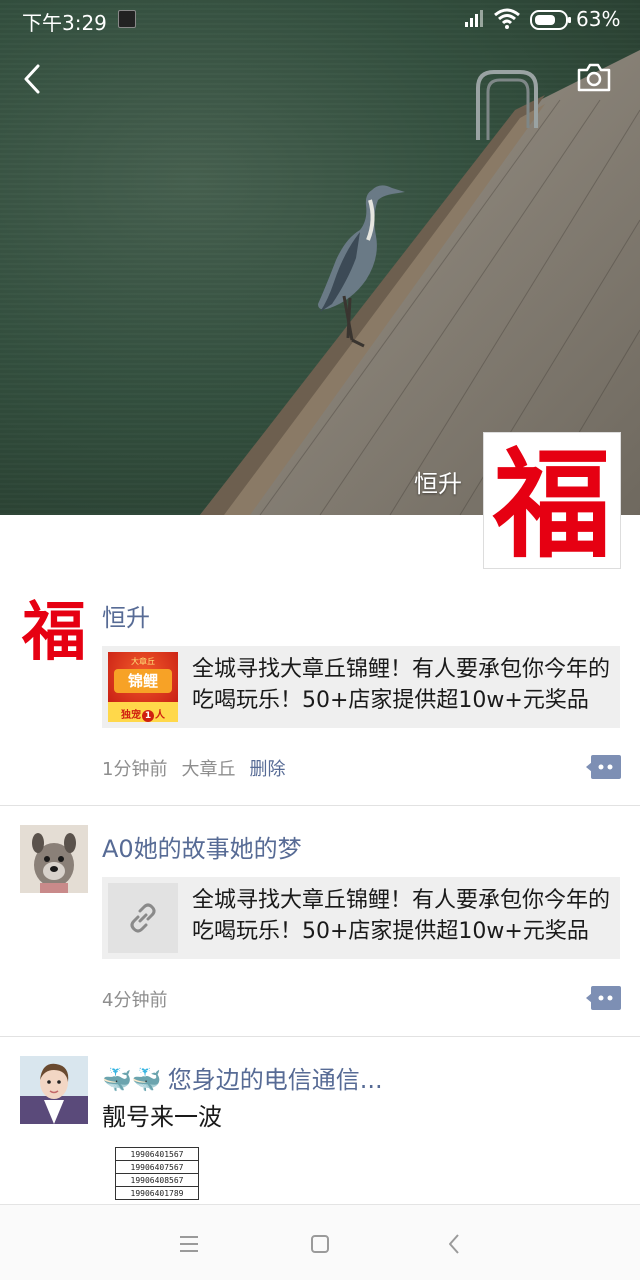  I want to click on chevron-left-icon, so click(32, 79).